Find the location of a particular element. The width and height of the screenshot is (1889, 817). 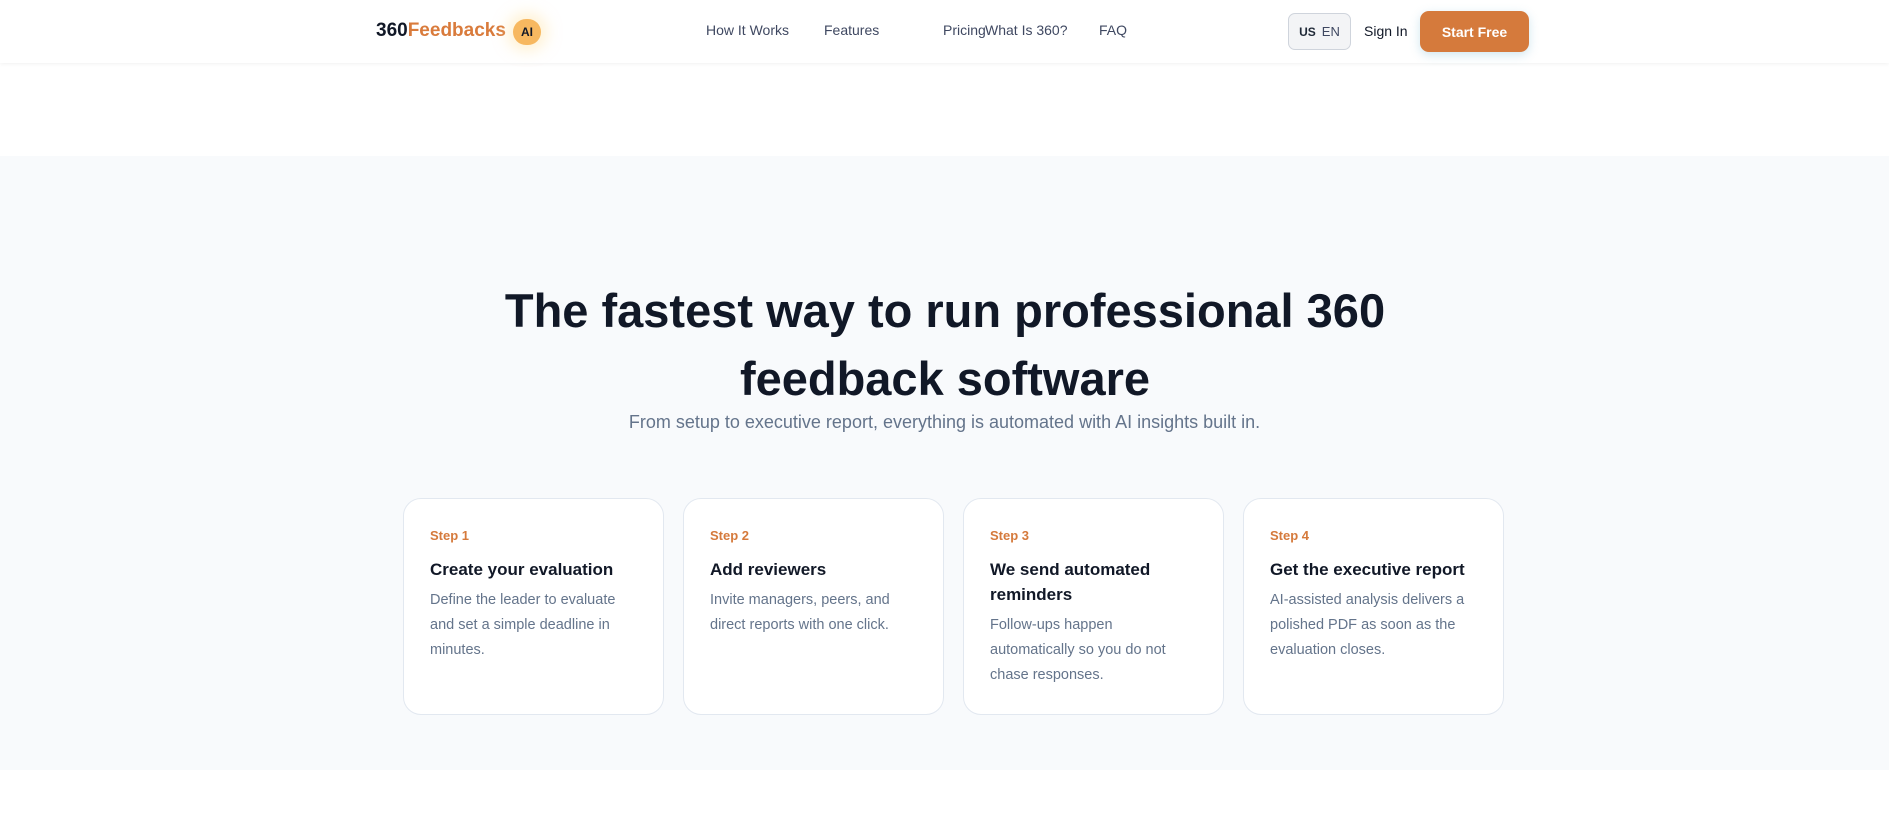

ai-badge: AI is located at coordinates (527, 32).